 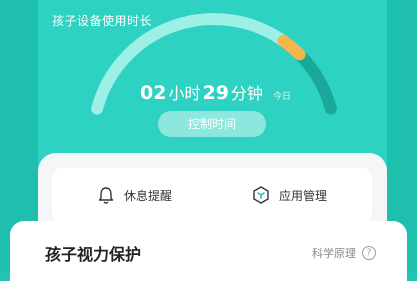 I want to click on app-cube-icon, so click(x=261, y=195).